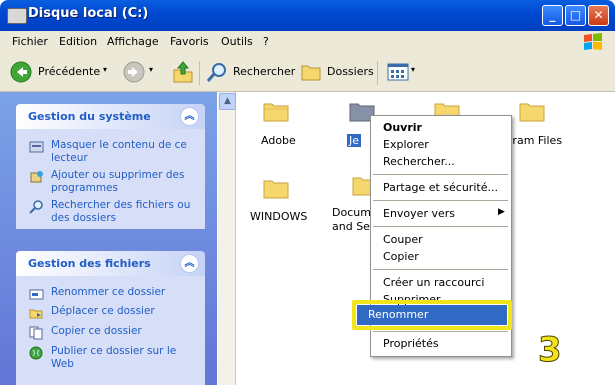 This screenshot has height=385, width=615. I want to click on task-rename-folder: Renommer ce dossier, so click(123, 292).